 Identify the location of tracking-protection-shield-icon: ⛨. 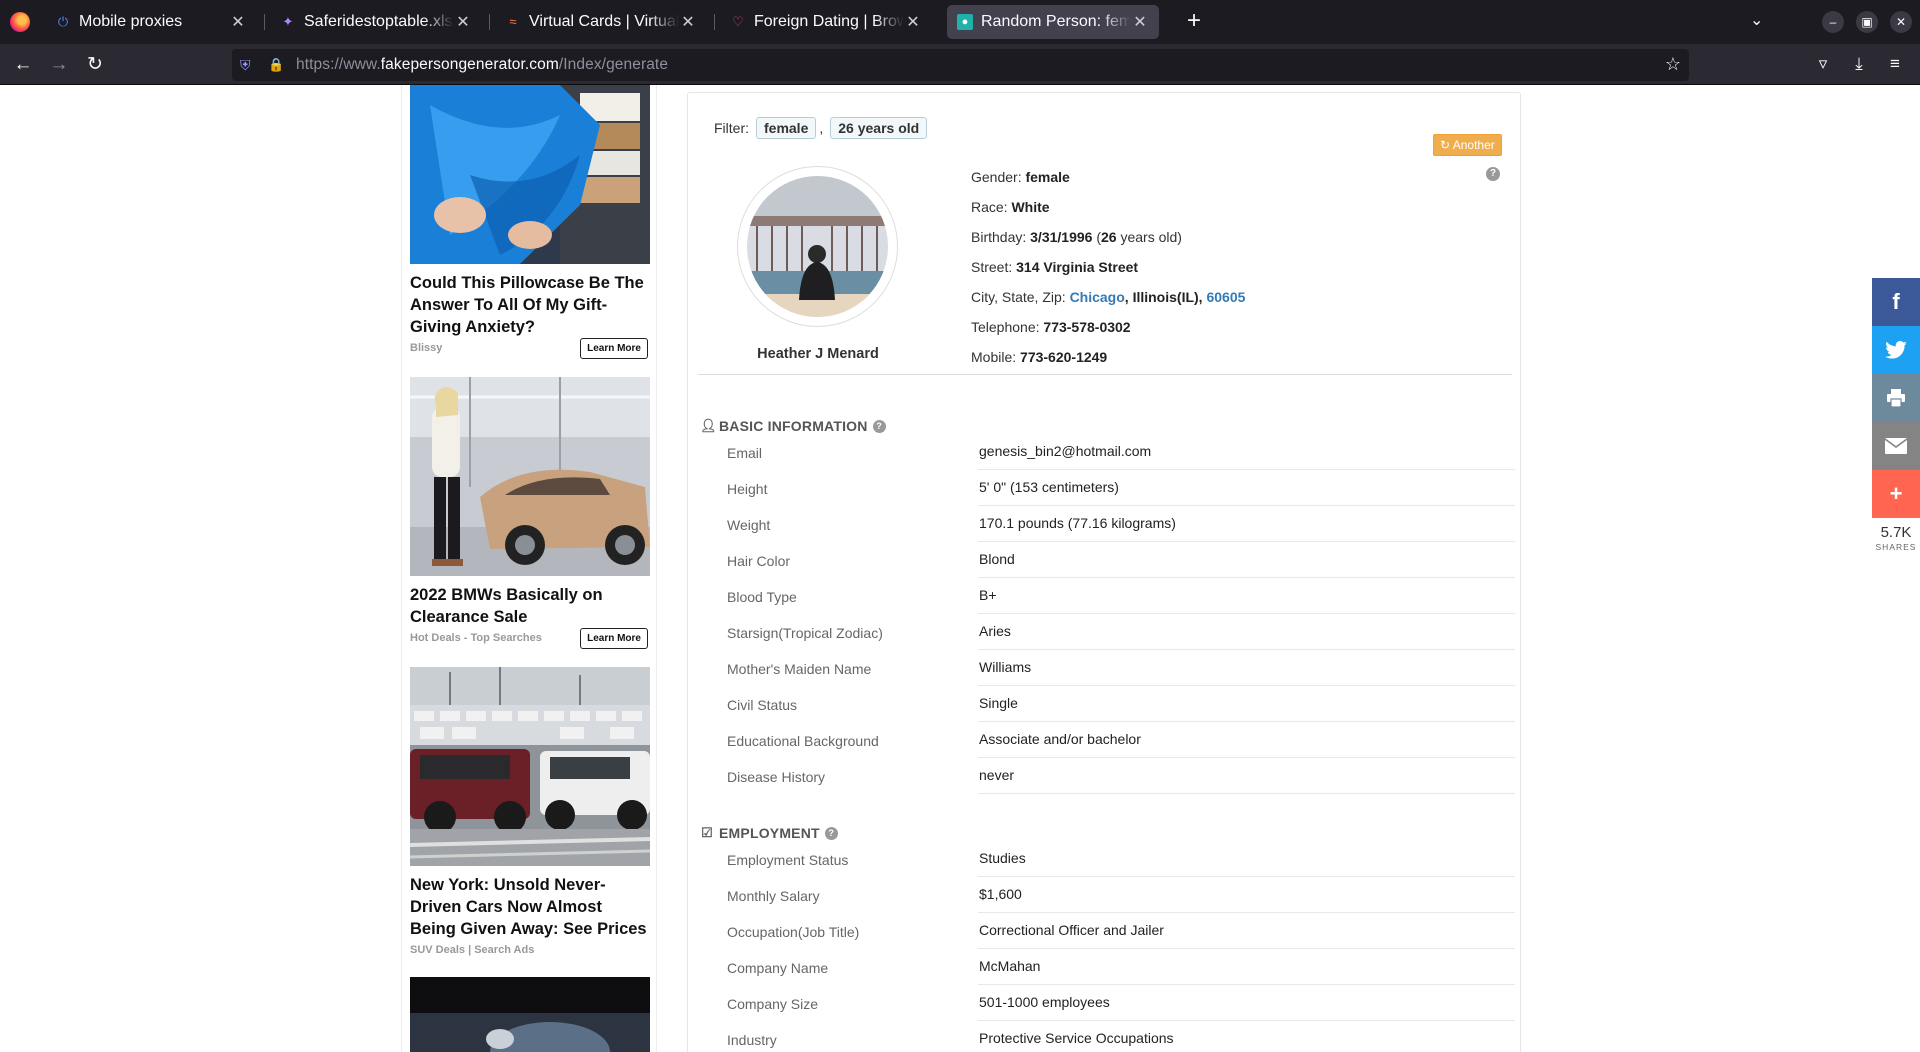
(249, 65).